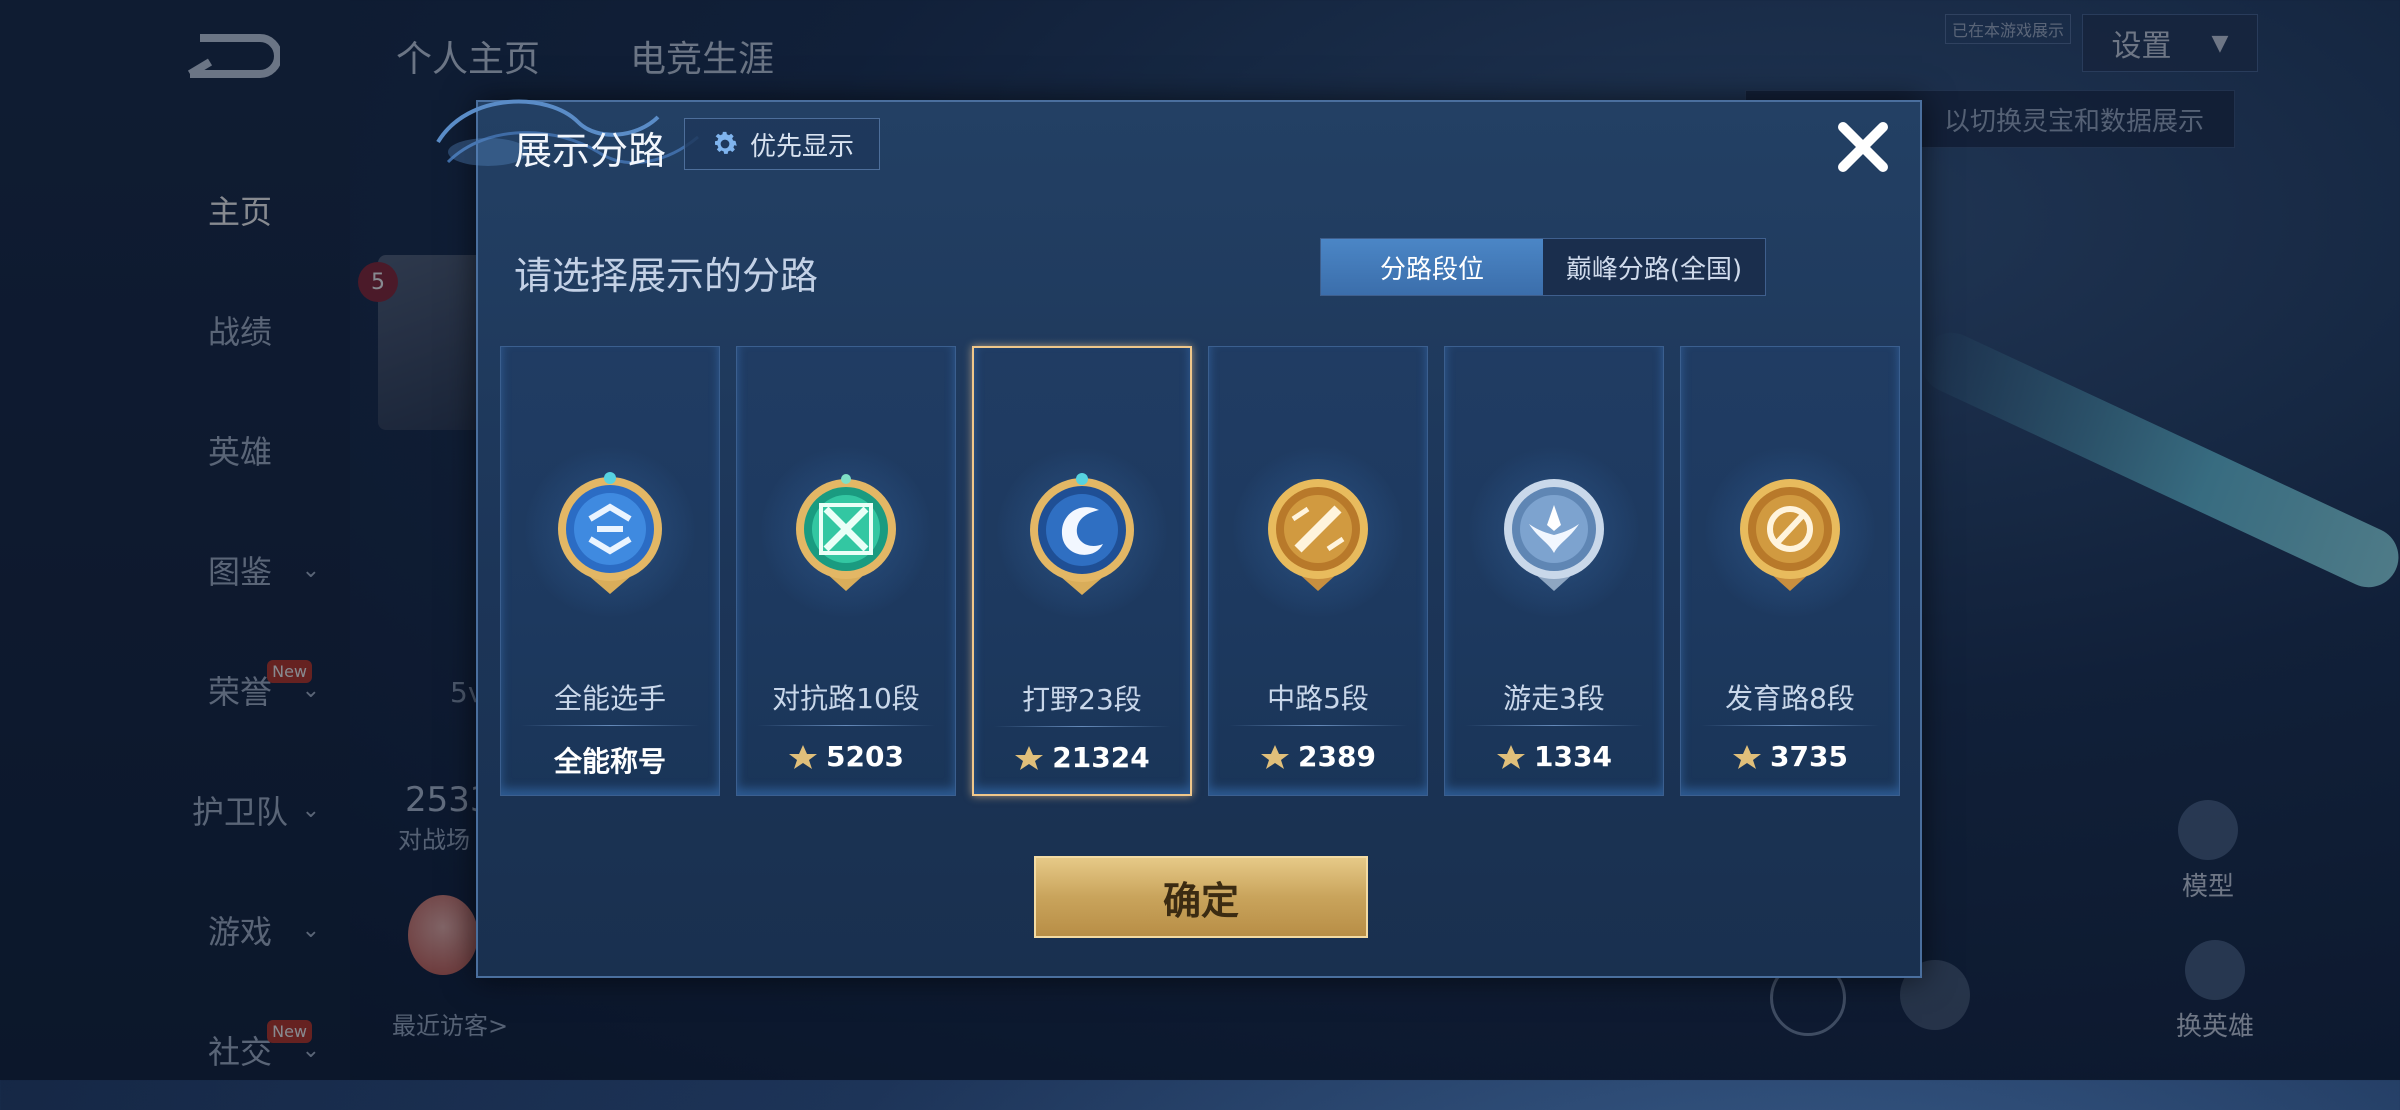 Image resolution: width=2400 pixels, height=1110 pixels. I want to click on lane-points-value: 3735, so click(1809, 756).